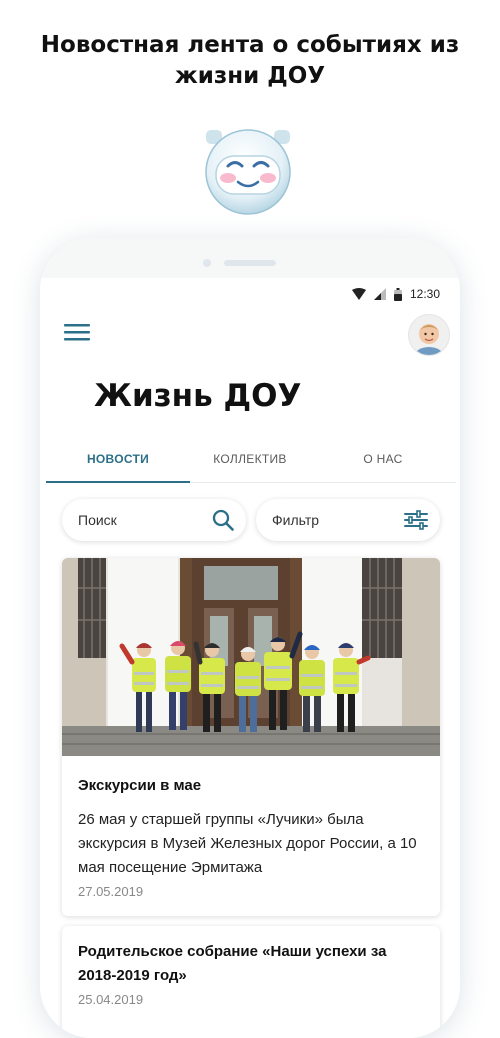 This screenshot has height=1038, width=500. What do you see at coordinates (383, 459) in the screenshot?
I see `tab-about: О НАС` at bounding box center [383, 459].